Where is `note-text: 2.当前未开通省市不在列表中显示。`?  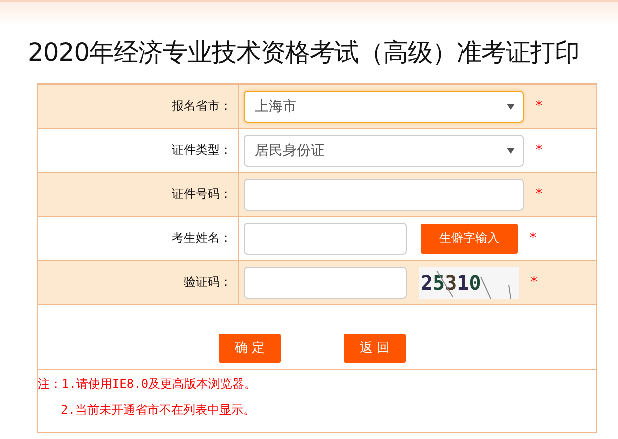
note-text: 2.当前未开通省市不在列表中显示。 is located at coordinates (158, 410).